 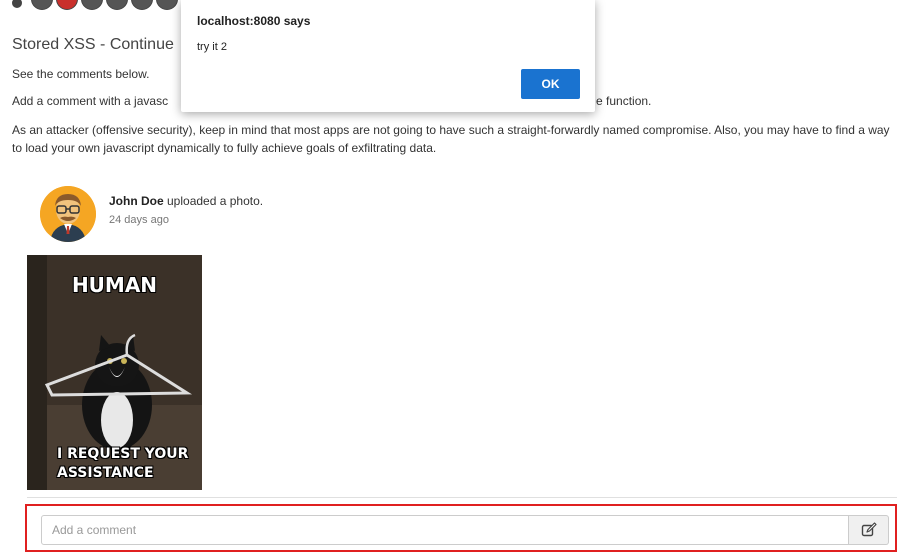 What do you see at coordinates (93, 44) in the screenshot?
I see `lesson-title: Stored XSS - Continue` at bounding box center [93, 44].